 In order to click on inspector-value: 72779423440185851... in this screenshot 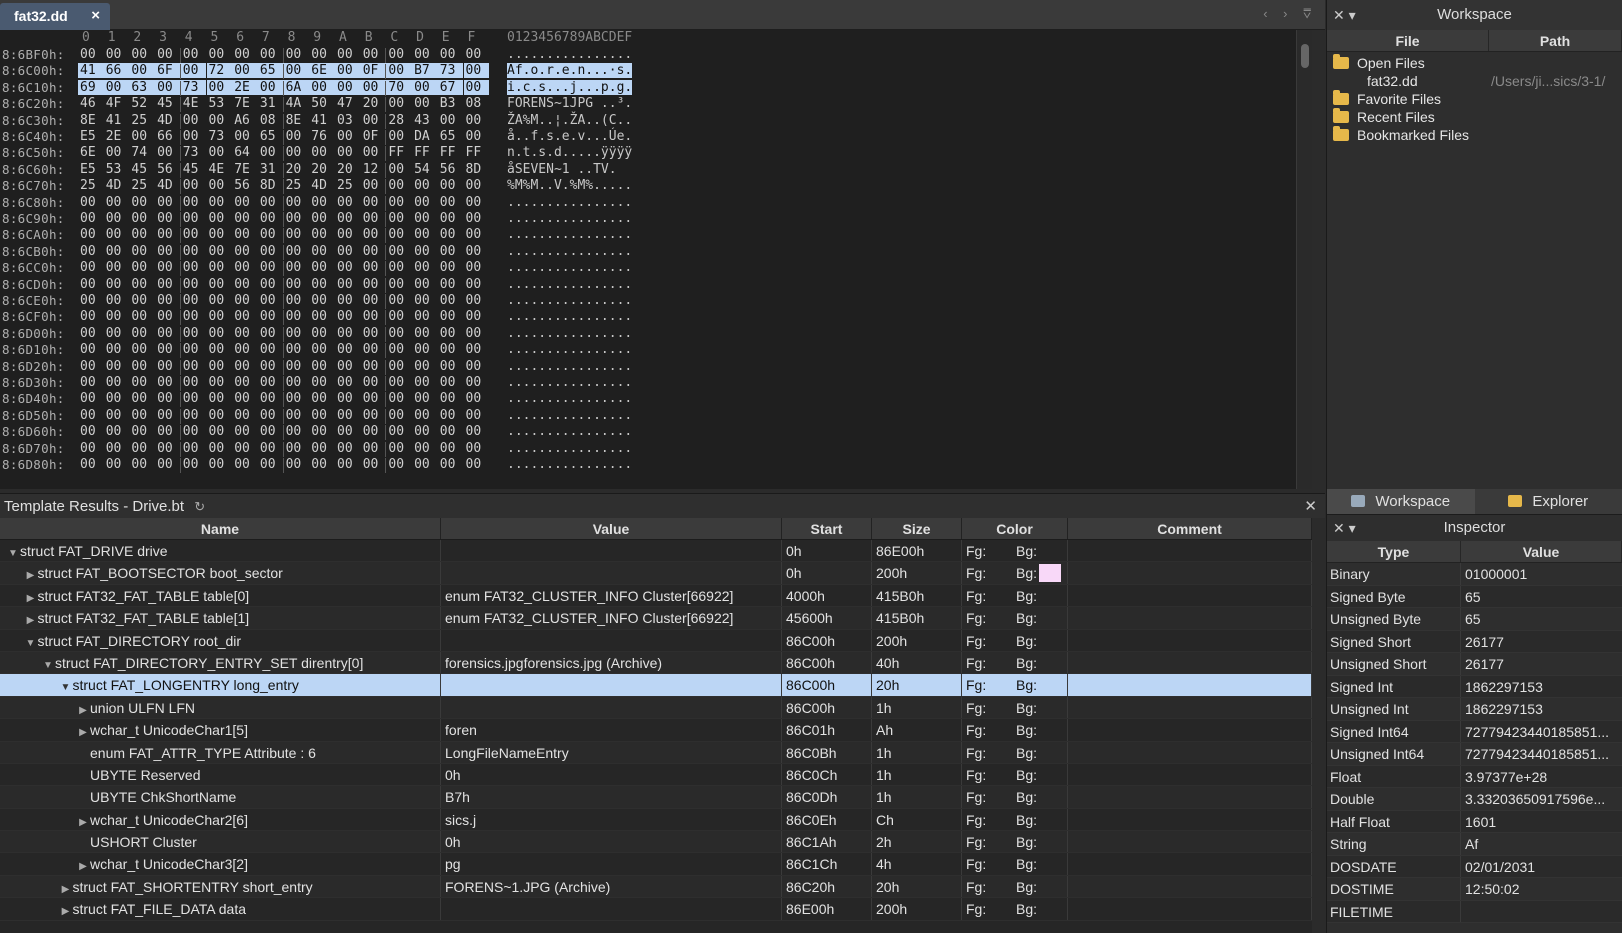, I will do `click(1541, 732)`.